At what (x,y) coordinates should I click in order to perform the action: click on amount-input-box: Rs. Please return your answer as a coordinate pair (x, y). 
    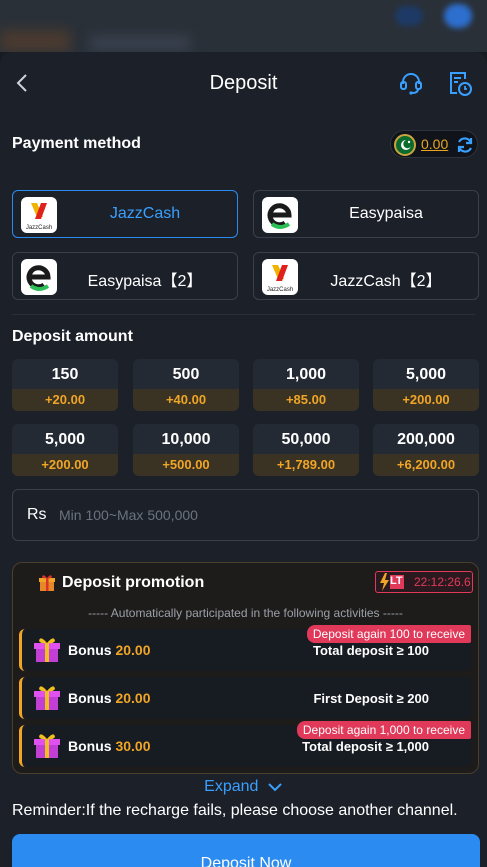
    Looking at the image, I should click on (245, 515).